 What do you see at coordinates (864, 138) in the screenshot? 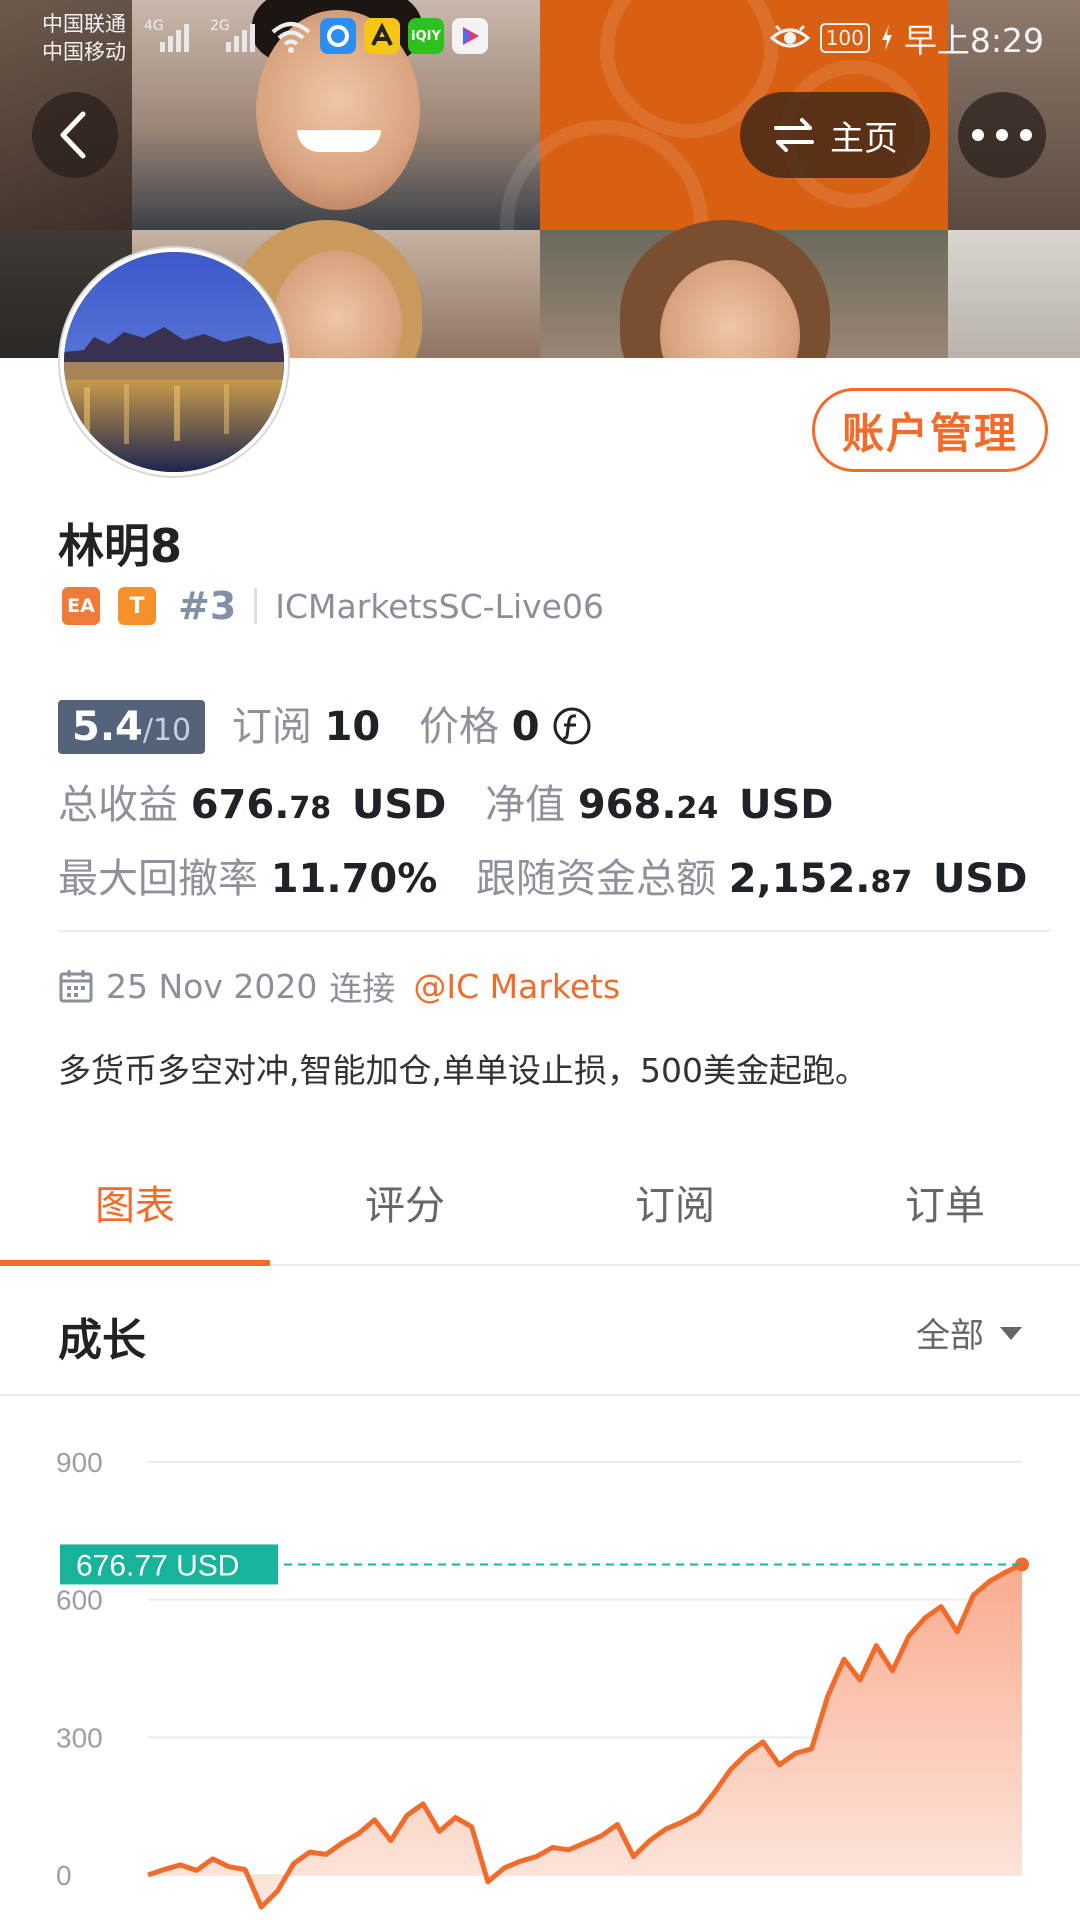
I see `home-button-label: 主页` at bounding box center [864, 138].